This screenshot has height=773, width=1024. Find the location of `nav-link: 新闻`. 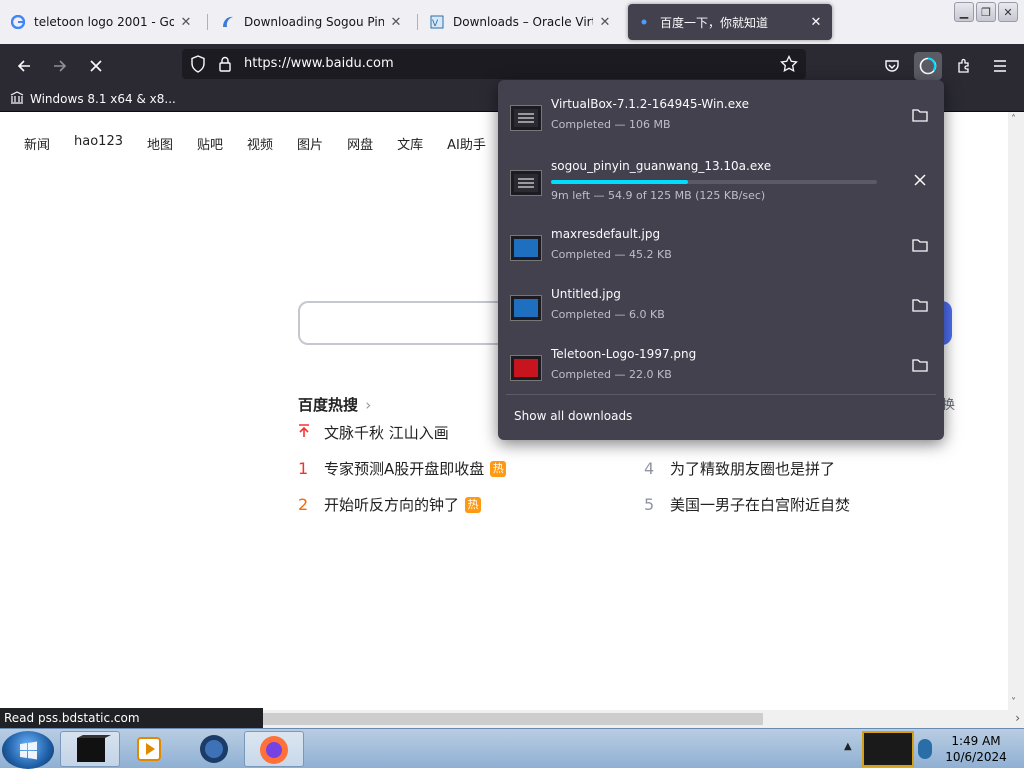

nav-link: 新闻 is located at coordinates (37, 143).